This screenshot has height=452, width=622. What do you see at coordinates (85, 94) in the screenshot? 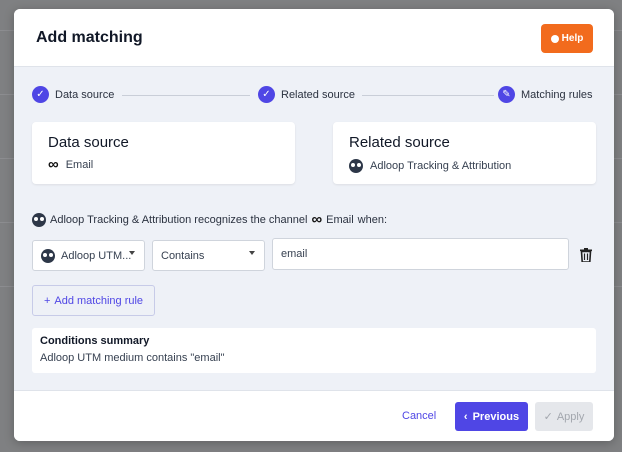
I see `step-label: Data source` at bounding box center [85, 94].